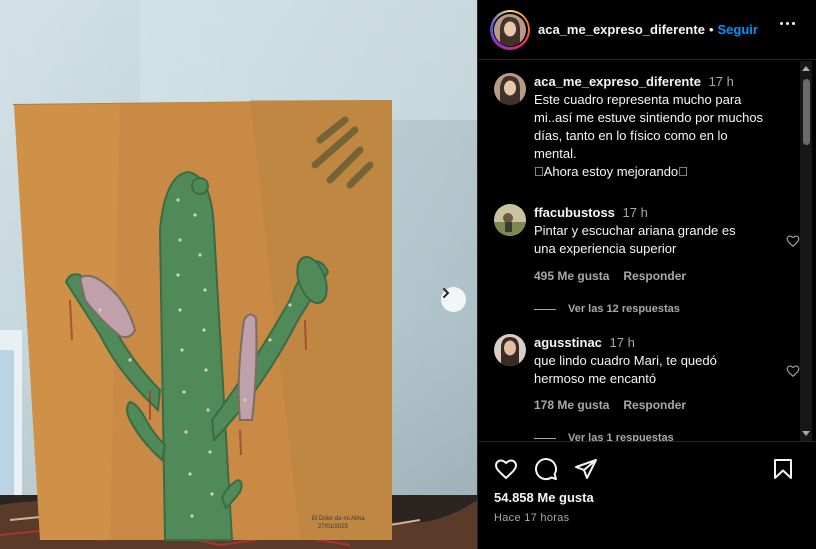 The width and height of the screenshot is (816, 549). What do you see at coordinates (571, 405) in the screenshot?
I see `comment-likes: 178 Me gusta` at bounding box center [571, 405].